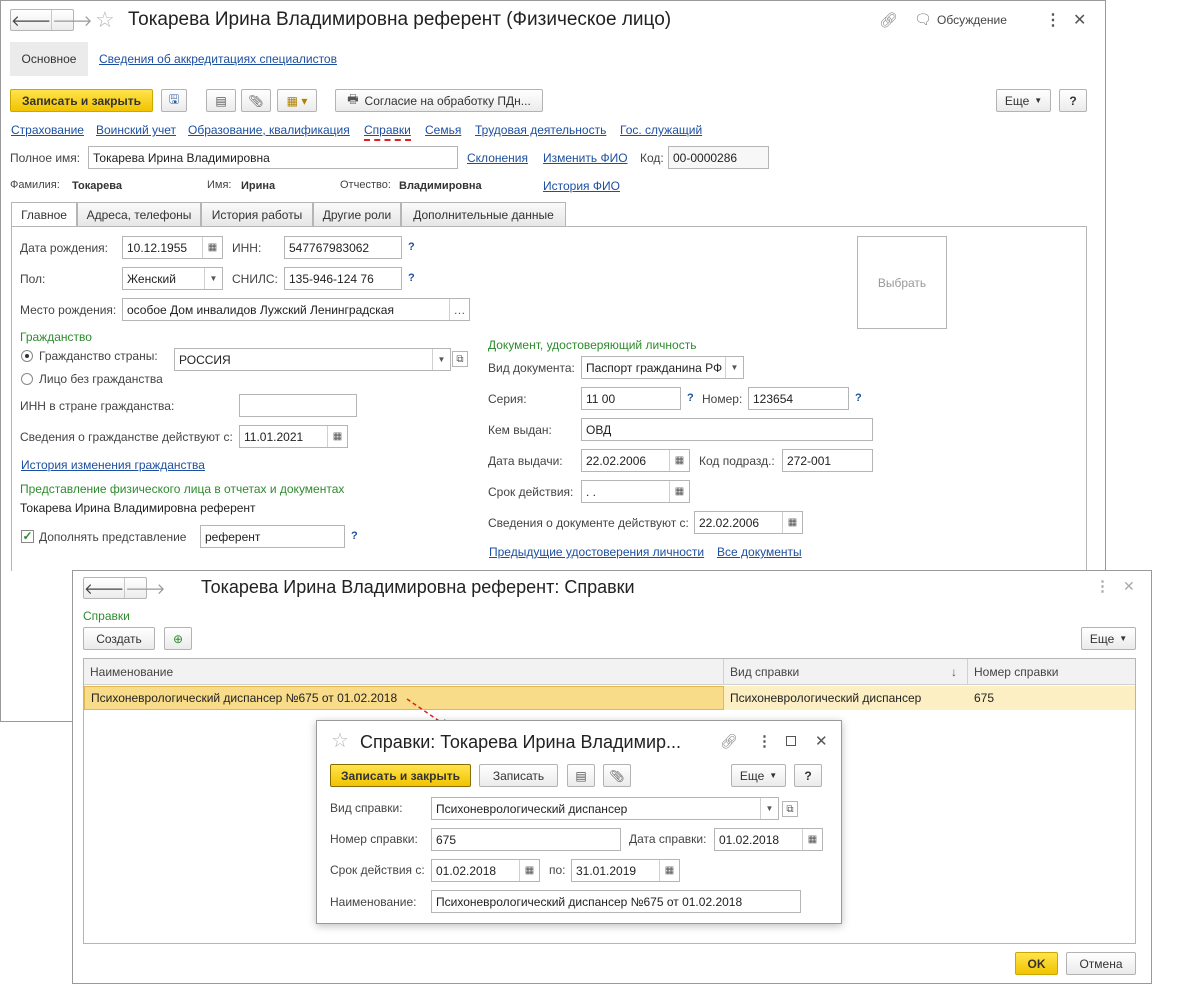 The image size is (1182, 1004). I want to click on kind-field: Психоневрологический диспансер ▼, so click(605, 808).